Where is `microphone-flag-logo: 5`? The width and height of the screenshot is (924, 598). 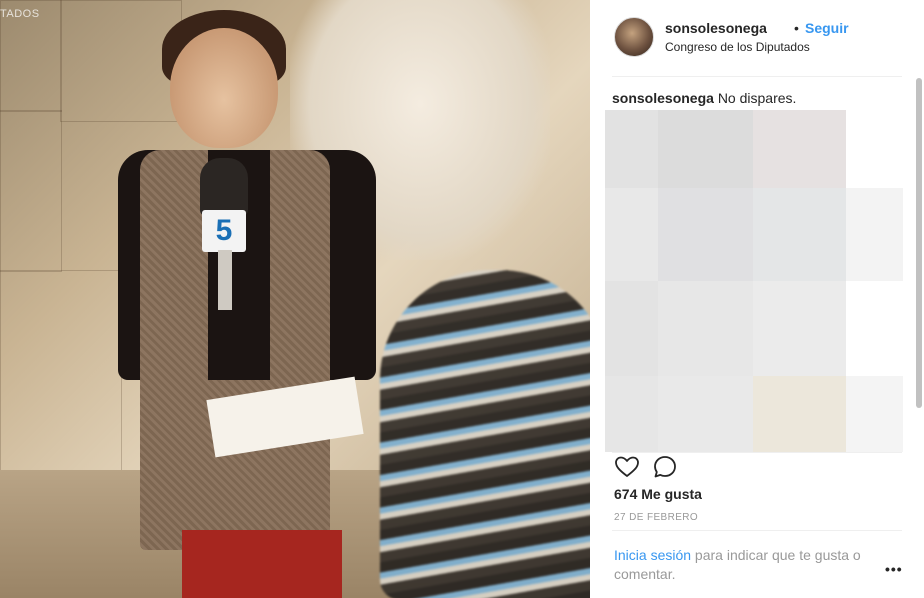
microphone-flag-logo: 5 is located at coordinates (224, 231).